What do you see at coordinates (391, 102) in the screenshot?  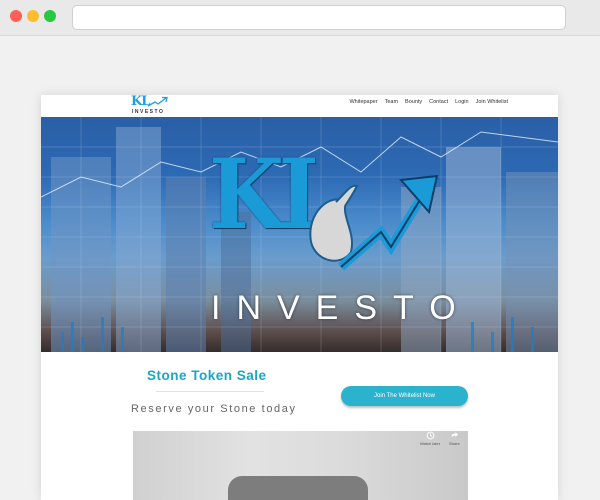 I see `nav-team: Team` at bounding box center [391, 102].